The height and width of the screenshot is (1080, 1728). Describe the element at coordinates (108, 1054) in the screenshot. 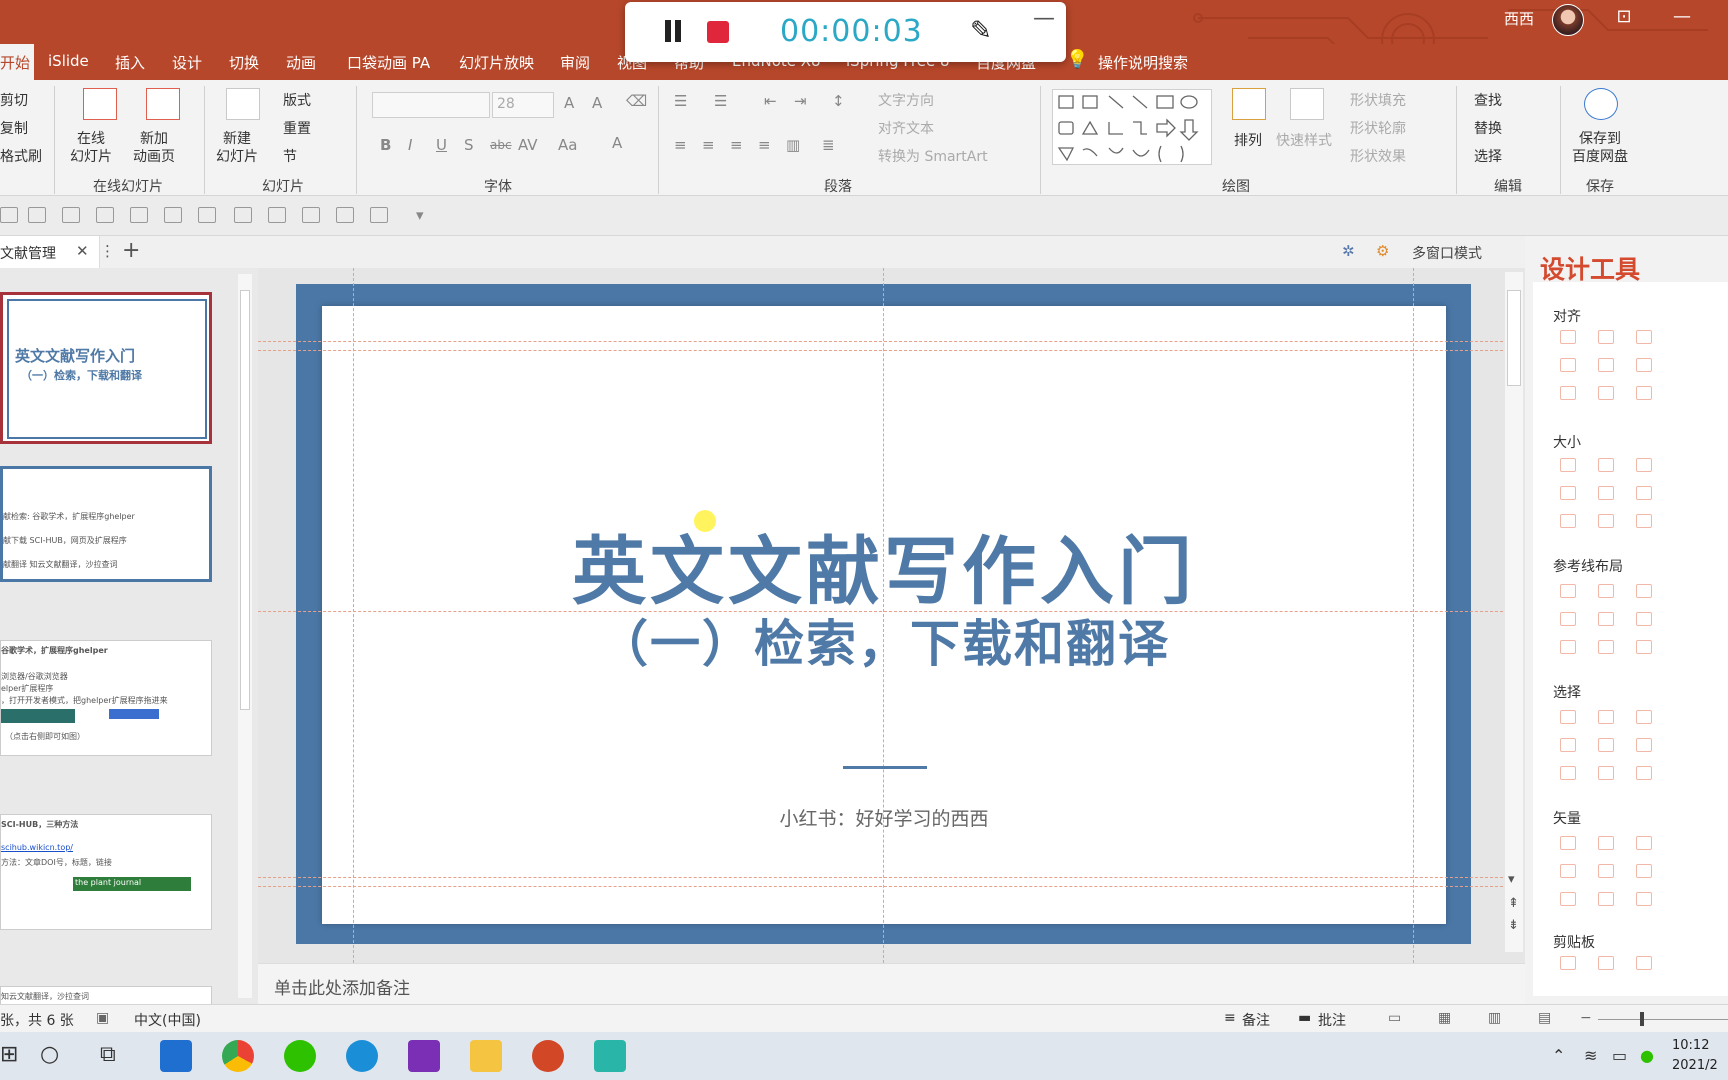

I see `task-view-icon: ⧉` at that location.